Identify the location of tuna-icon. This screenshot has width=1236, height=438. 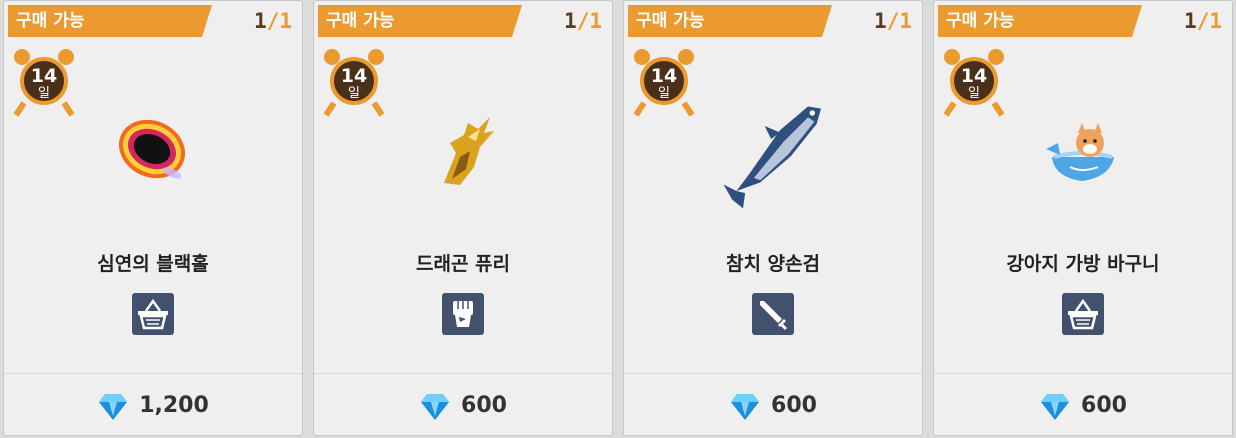
(772, 157).